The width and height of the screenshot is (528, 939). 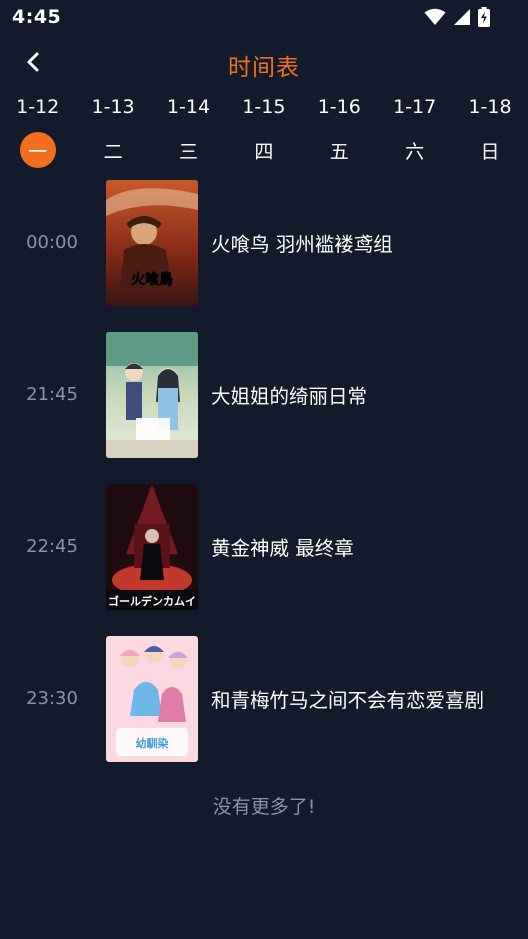 I want to click on day-tab-1: 1-12 一, so click(x=37, y=132).